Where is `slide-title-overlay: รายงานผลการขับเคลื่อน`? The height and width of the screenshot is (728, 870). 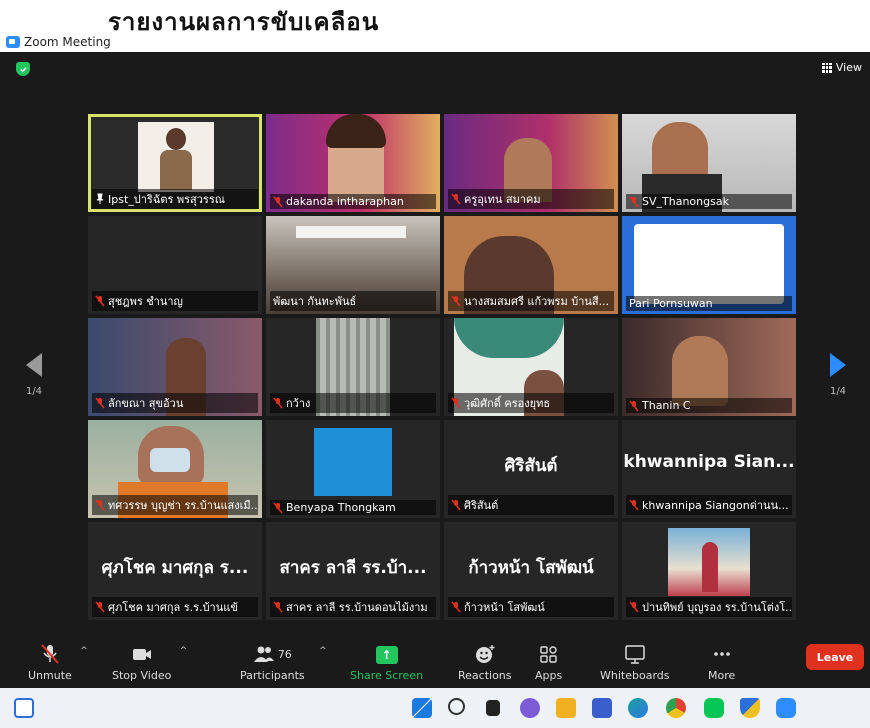
slide-title-overlay: รายงานผลการขับเคลื่อน is located at coordinates (244, 21).